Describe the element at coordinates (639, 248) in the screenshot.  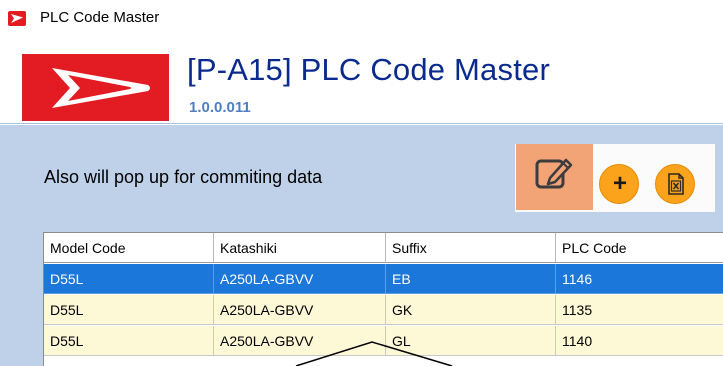
I see `column-header-plc-code: PLC Code` at that location.